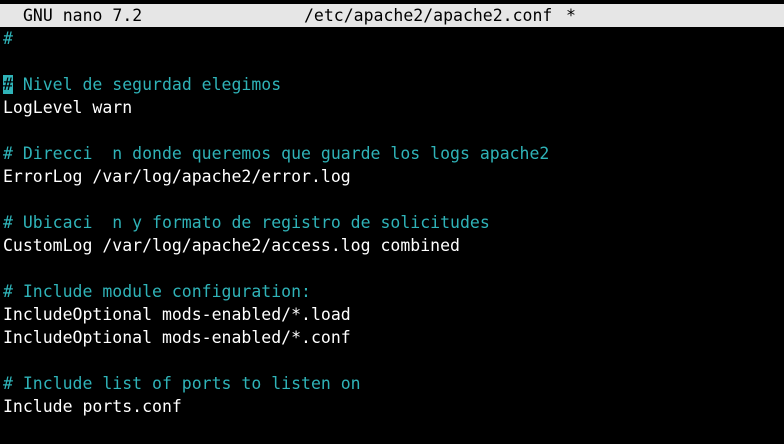  What do you see at coordinates (8, 84) in the screenshot?
I see `text-cursor: #` at bounding box center [8, 84].